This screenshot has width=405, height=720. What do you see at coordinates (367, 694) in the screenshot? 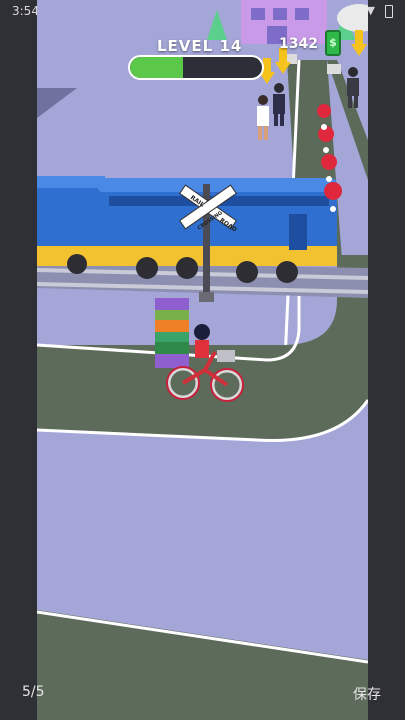
I see `save-button: 保存` at bounding box center [367, 694].